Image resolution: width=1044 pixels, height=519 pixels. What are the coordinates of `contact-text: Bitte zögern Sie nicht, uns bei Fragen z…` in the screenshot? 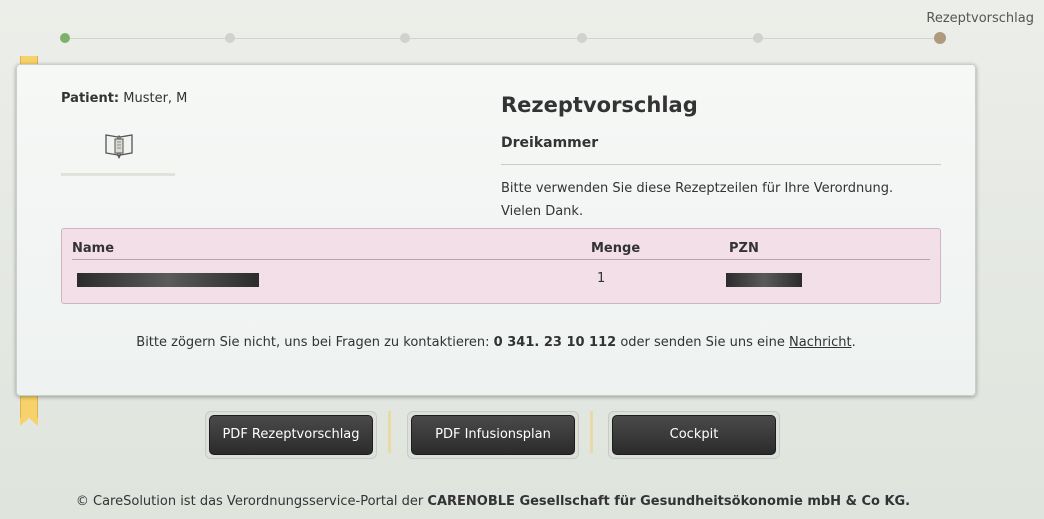 It's located at (313, 342).